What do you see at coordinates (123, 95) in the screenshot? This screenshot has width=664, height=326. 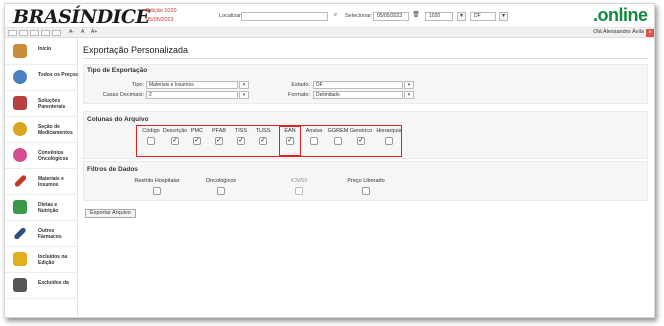 I see `casas-decimais-label: Casas Decimais:` at bounding box center [123, 95].